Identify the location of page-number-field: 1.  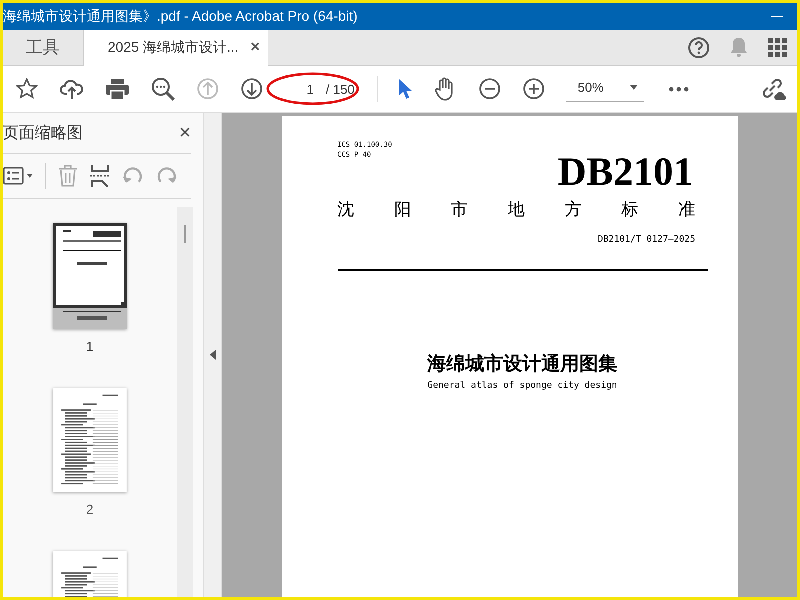
(303, 89).